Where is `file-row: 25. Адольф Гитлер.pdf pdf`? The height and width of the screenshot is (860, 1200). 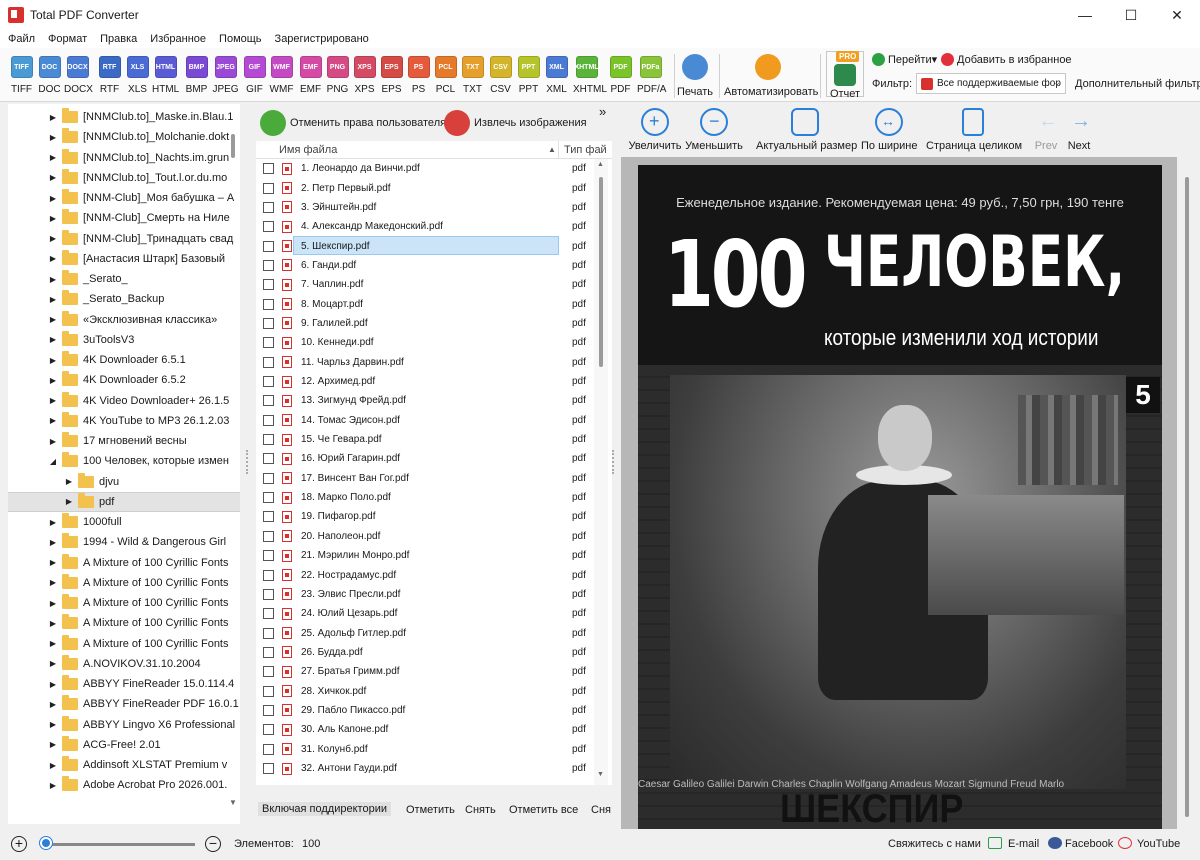 file-row: 25. Адольф Гитлер.pdf pdf is located at coordinates (426, 632).